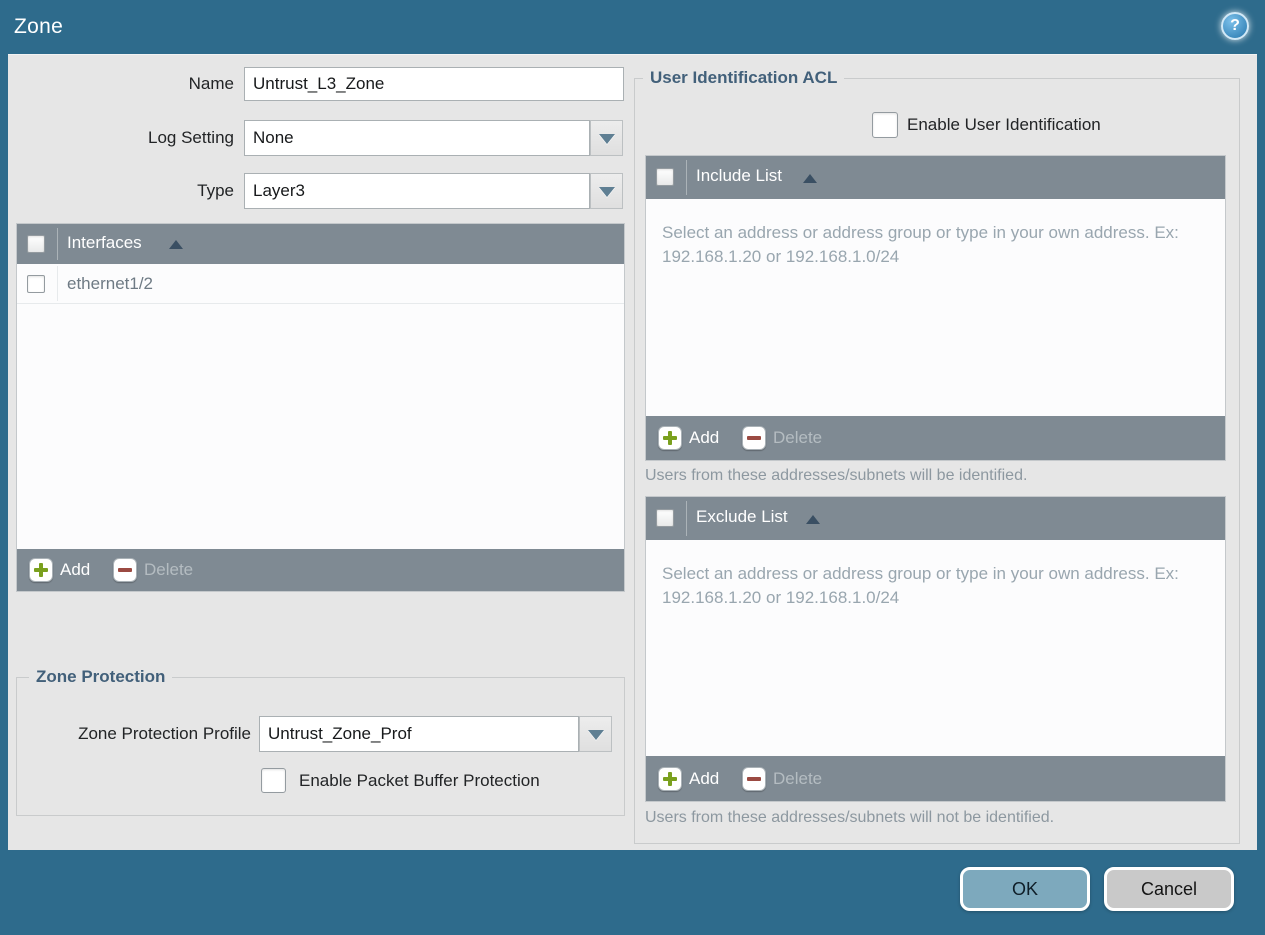 The image size is (1265, 935). I want to click on exclude-select-all-checkbox, so click(665, 518).